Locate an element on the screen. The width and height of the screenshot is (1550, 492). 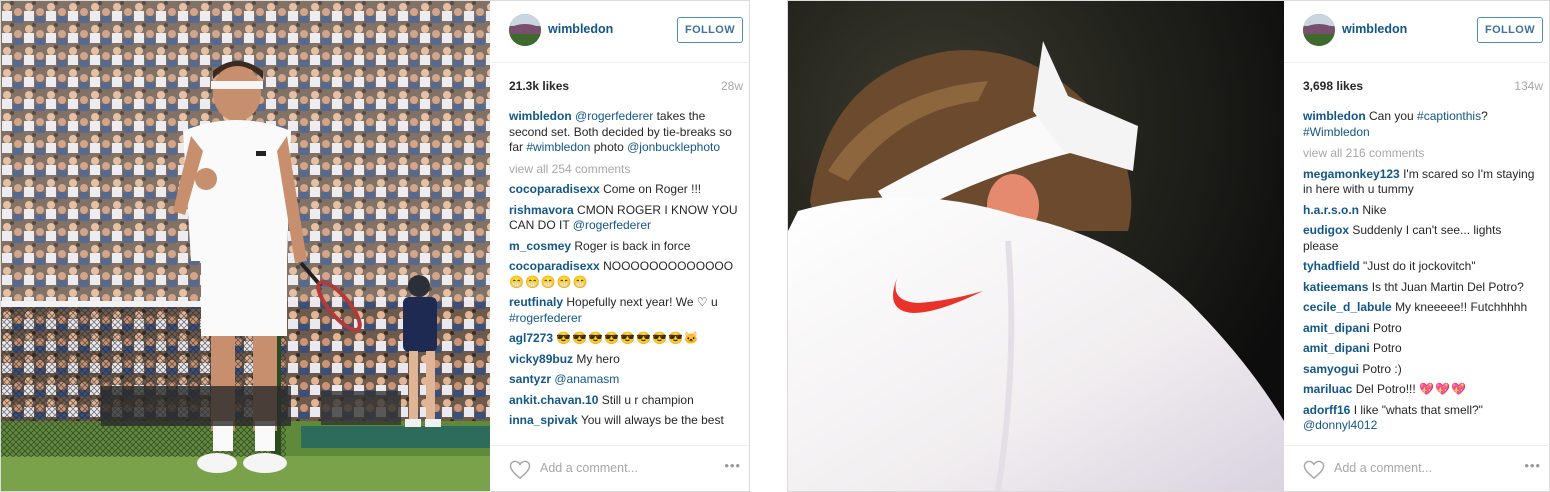
comment-text: Come on Roger !!! is located at coordinates (652, 189).